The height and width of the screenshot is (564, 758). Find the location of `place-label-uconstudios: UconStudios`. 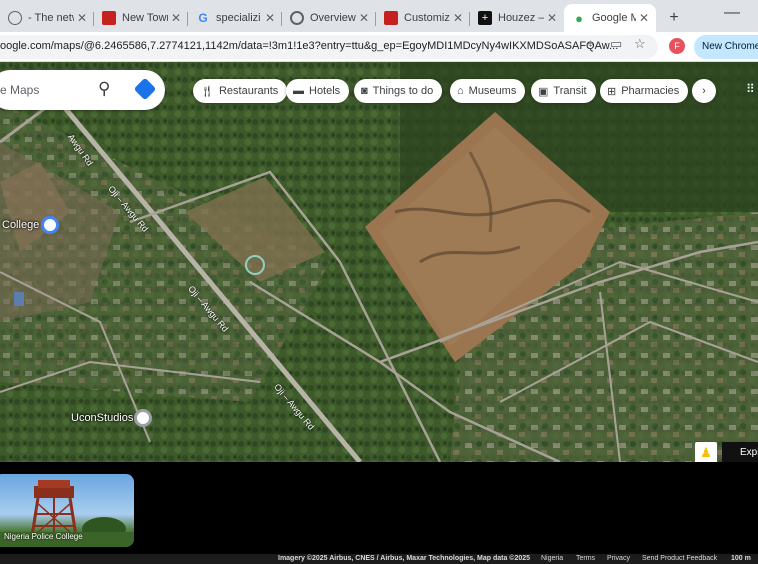

place-label-uconstudios: UconStudios is located at coordinates (102, 418).